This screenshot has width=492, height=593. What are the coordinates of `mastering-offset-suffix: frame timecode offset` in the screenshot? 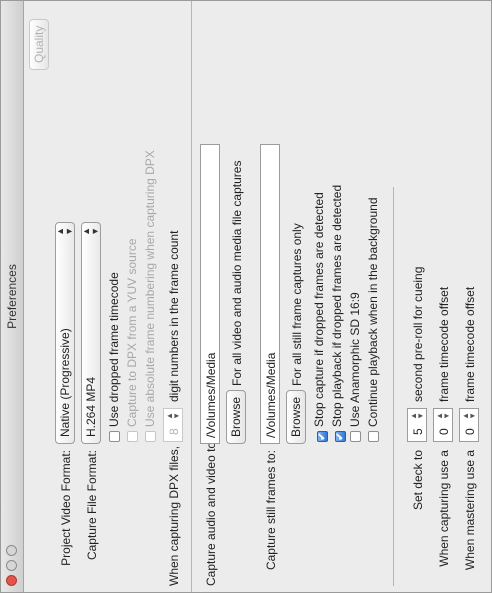 It's located at (470, 344).